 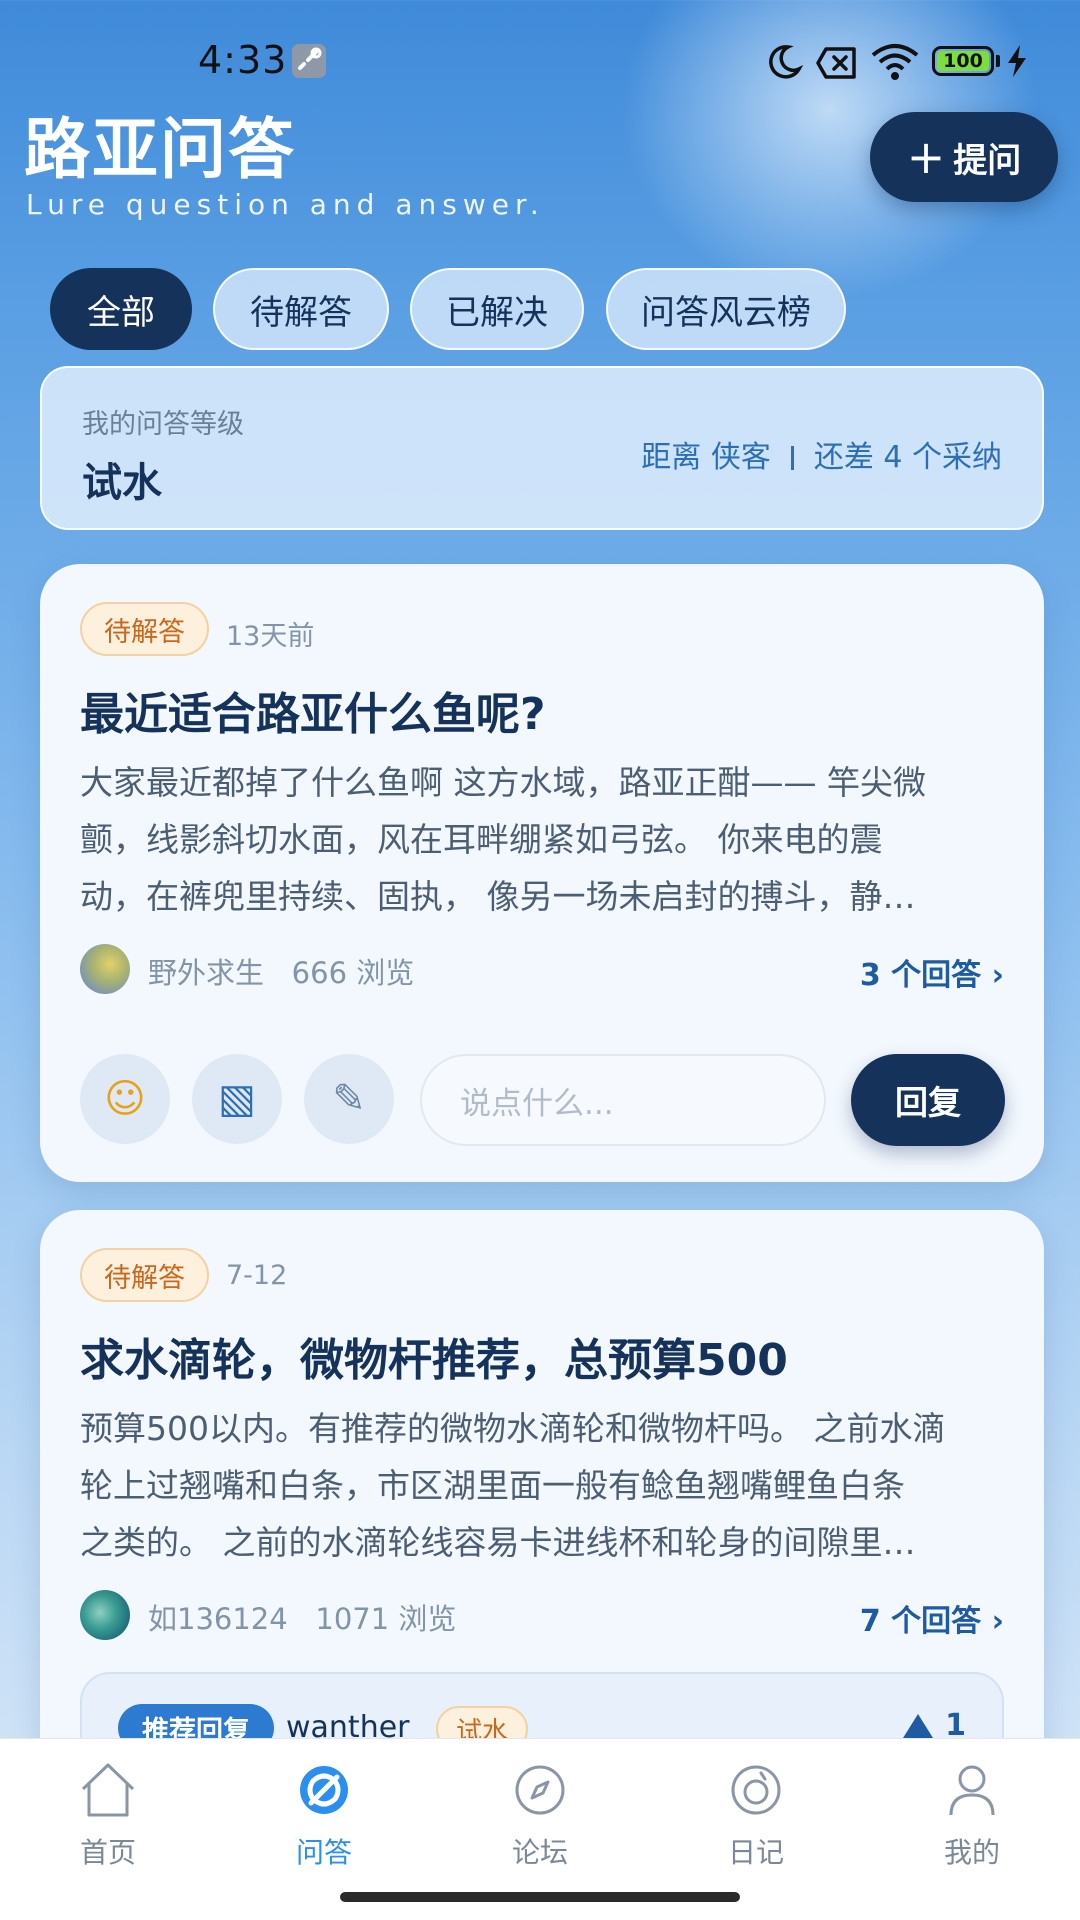 I want to click on emoji-icon: ☺, so click(x=125, y=1099).